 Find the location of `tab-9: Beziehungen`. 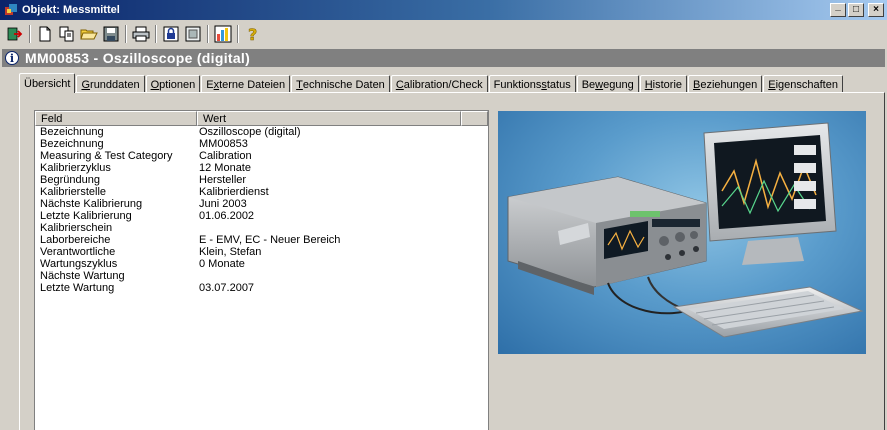

tab-9: Beziehungen is located at coordinates (725, 84).